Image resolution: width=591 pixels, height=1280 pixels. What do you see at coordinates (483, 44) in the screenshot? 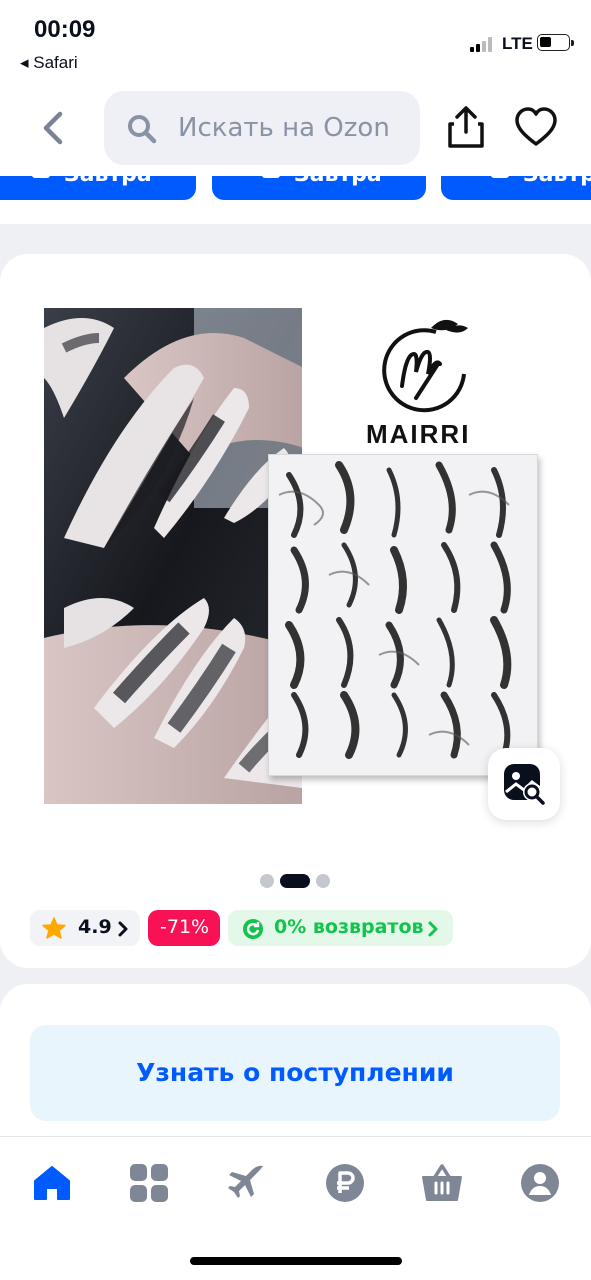
I see `signal-icon` at bounding box center [483, 44].